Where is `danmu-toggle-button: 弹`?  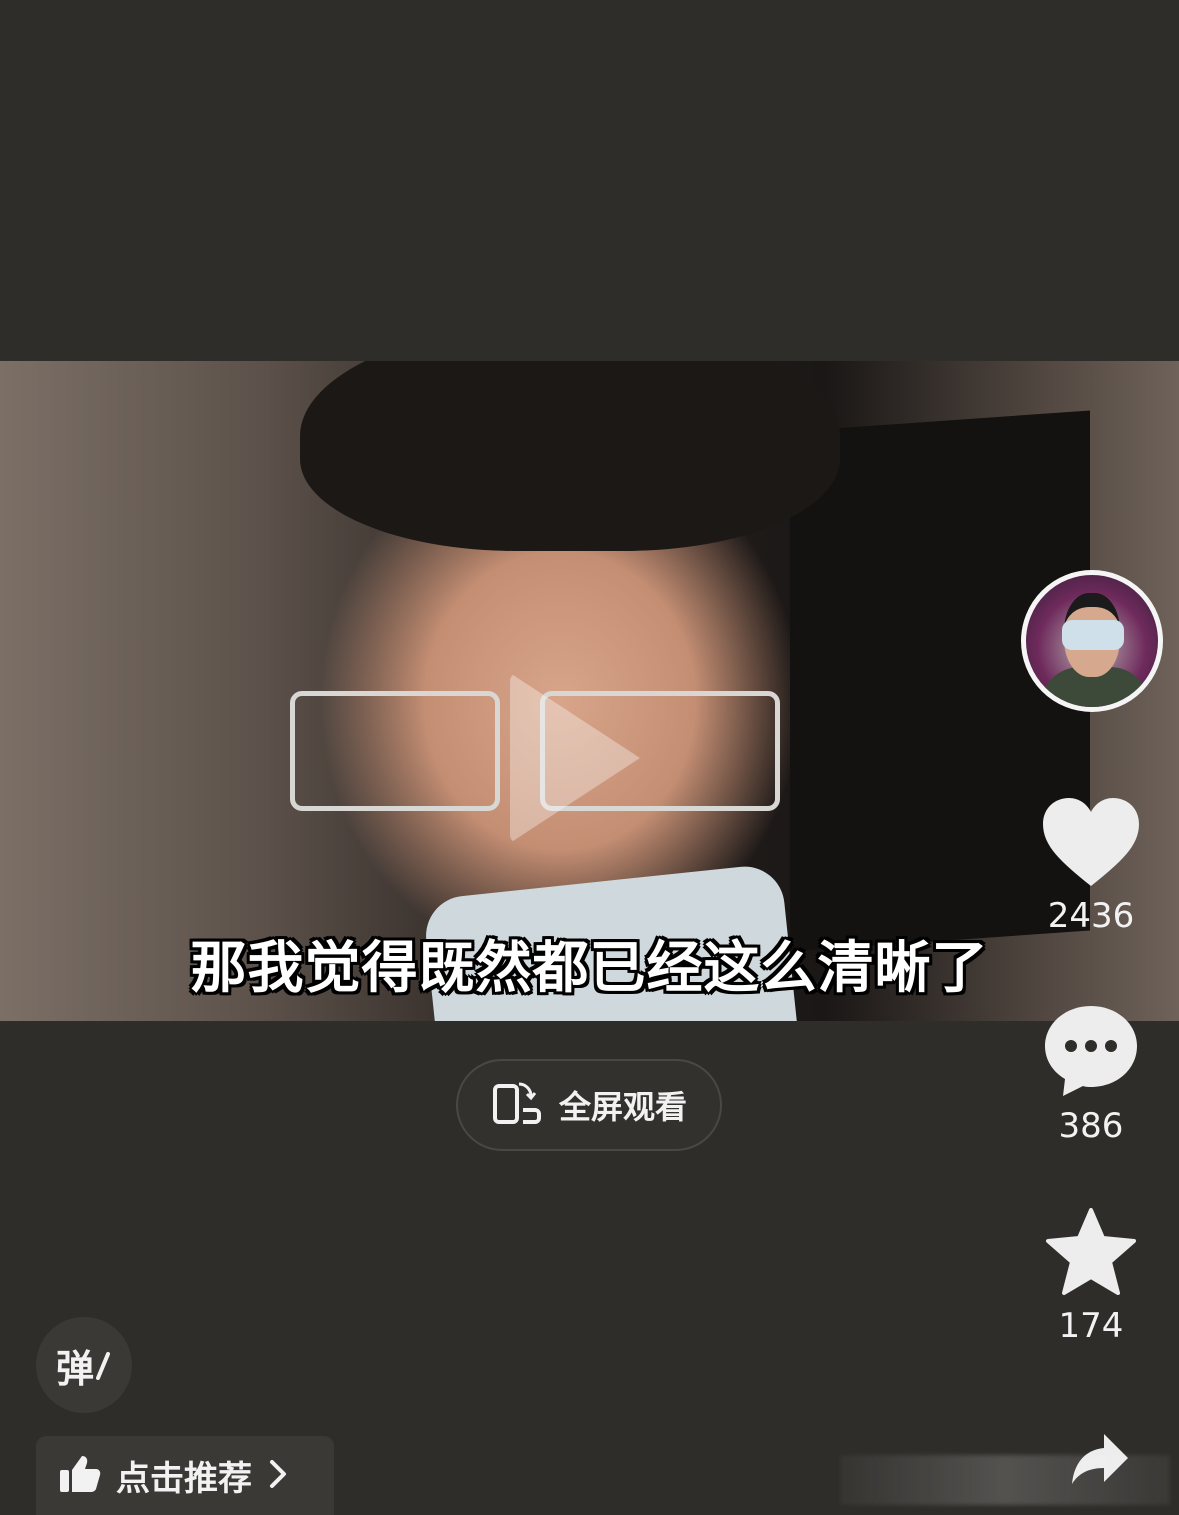 danmu-toggle-button: 弹 is located at coordinates (84, 1365).